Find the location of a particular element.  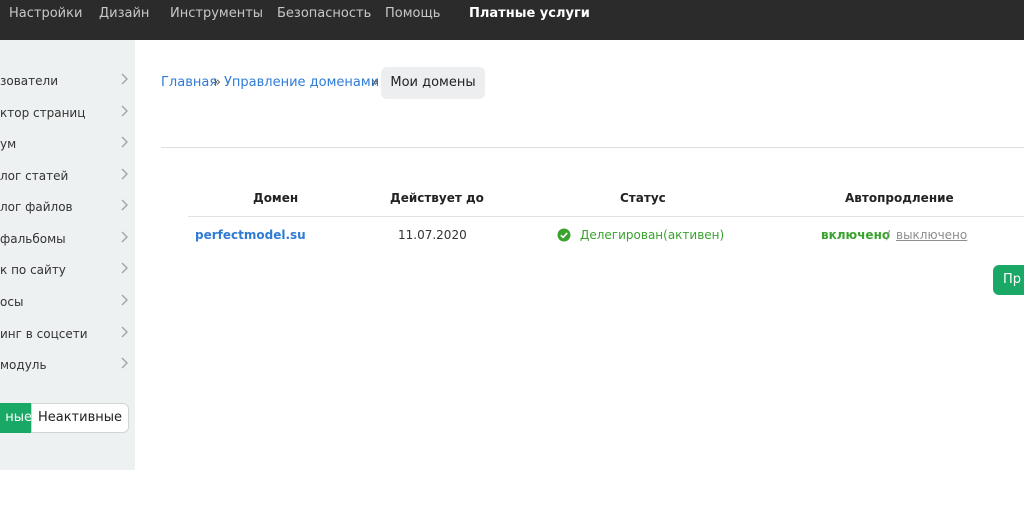

sidebar-item-file-catalog: лог файлов is located at coordinates (67, 211).